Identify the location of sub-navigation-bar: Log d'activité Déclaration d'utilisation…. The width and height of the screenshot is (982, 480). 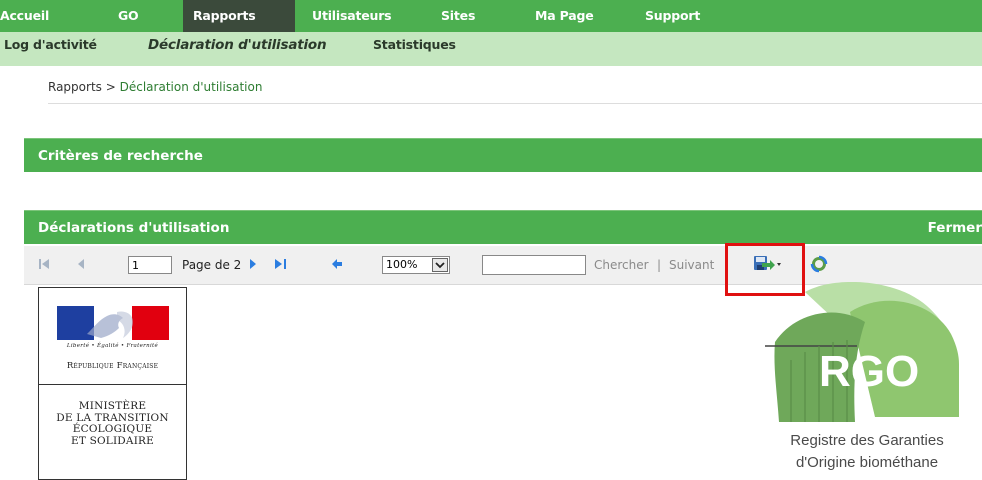
(491, 49).